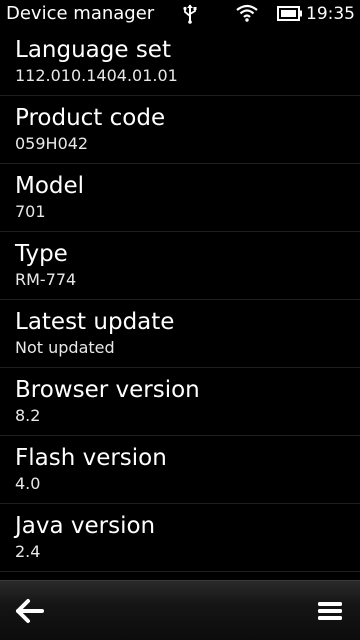  What do you see at coordinates (50, 186) in the screenshot?
I see `item-label: Model` at bounding box center [50, 186].